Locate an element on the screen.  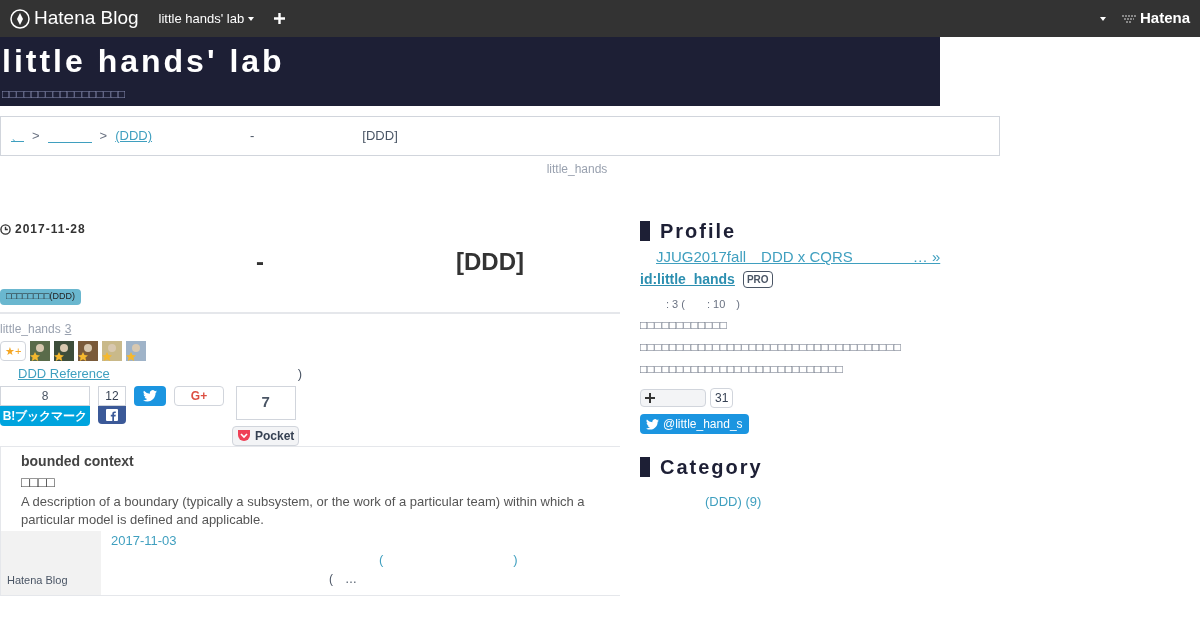
profile-bio: □□□□□□□□□□□□ is located at coordinates (684, 325).